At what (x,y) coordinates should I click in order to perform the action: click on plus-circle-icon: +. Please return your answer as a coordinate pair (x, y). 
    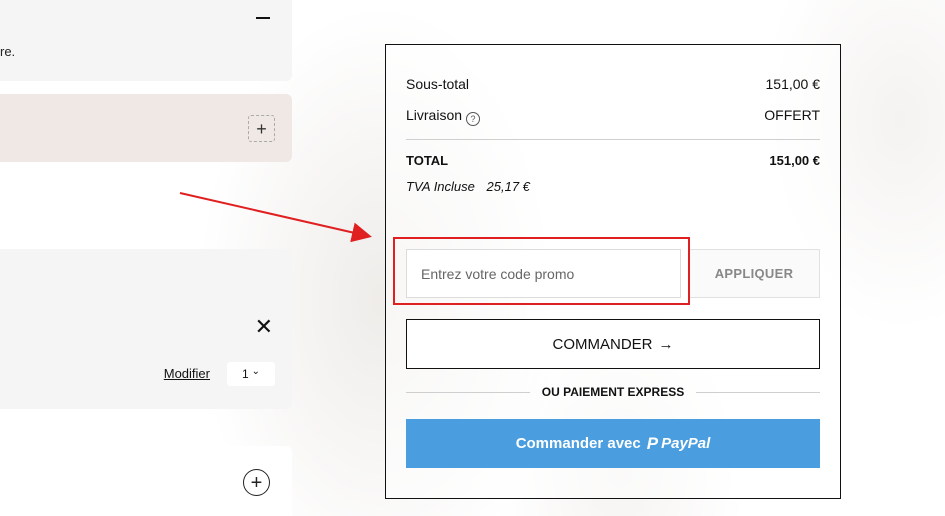
    Looking at the image, I should click on (256, 482).